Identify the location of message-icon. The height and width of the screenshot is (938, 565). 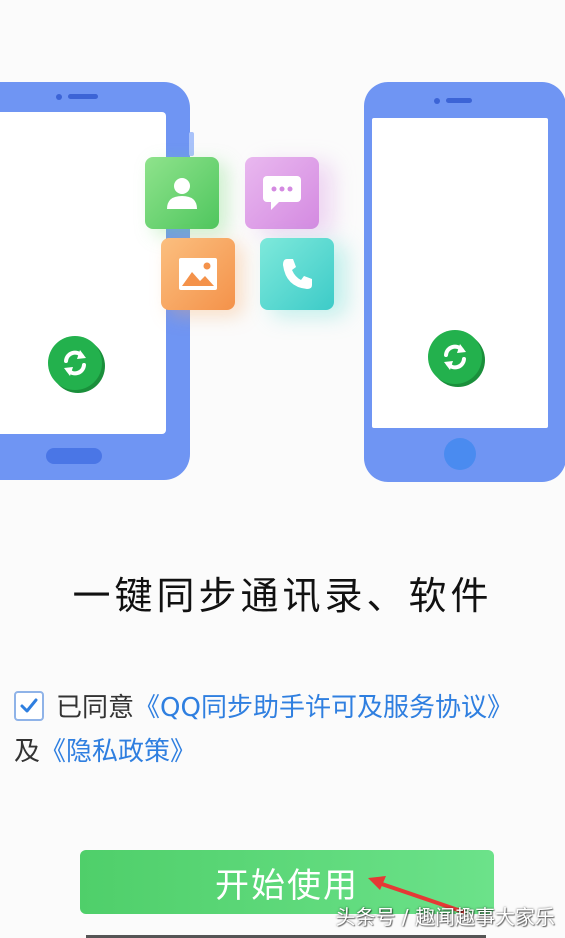
(282, 193).